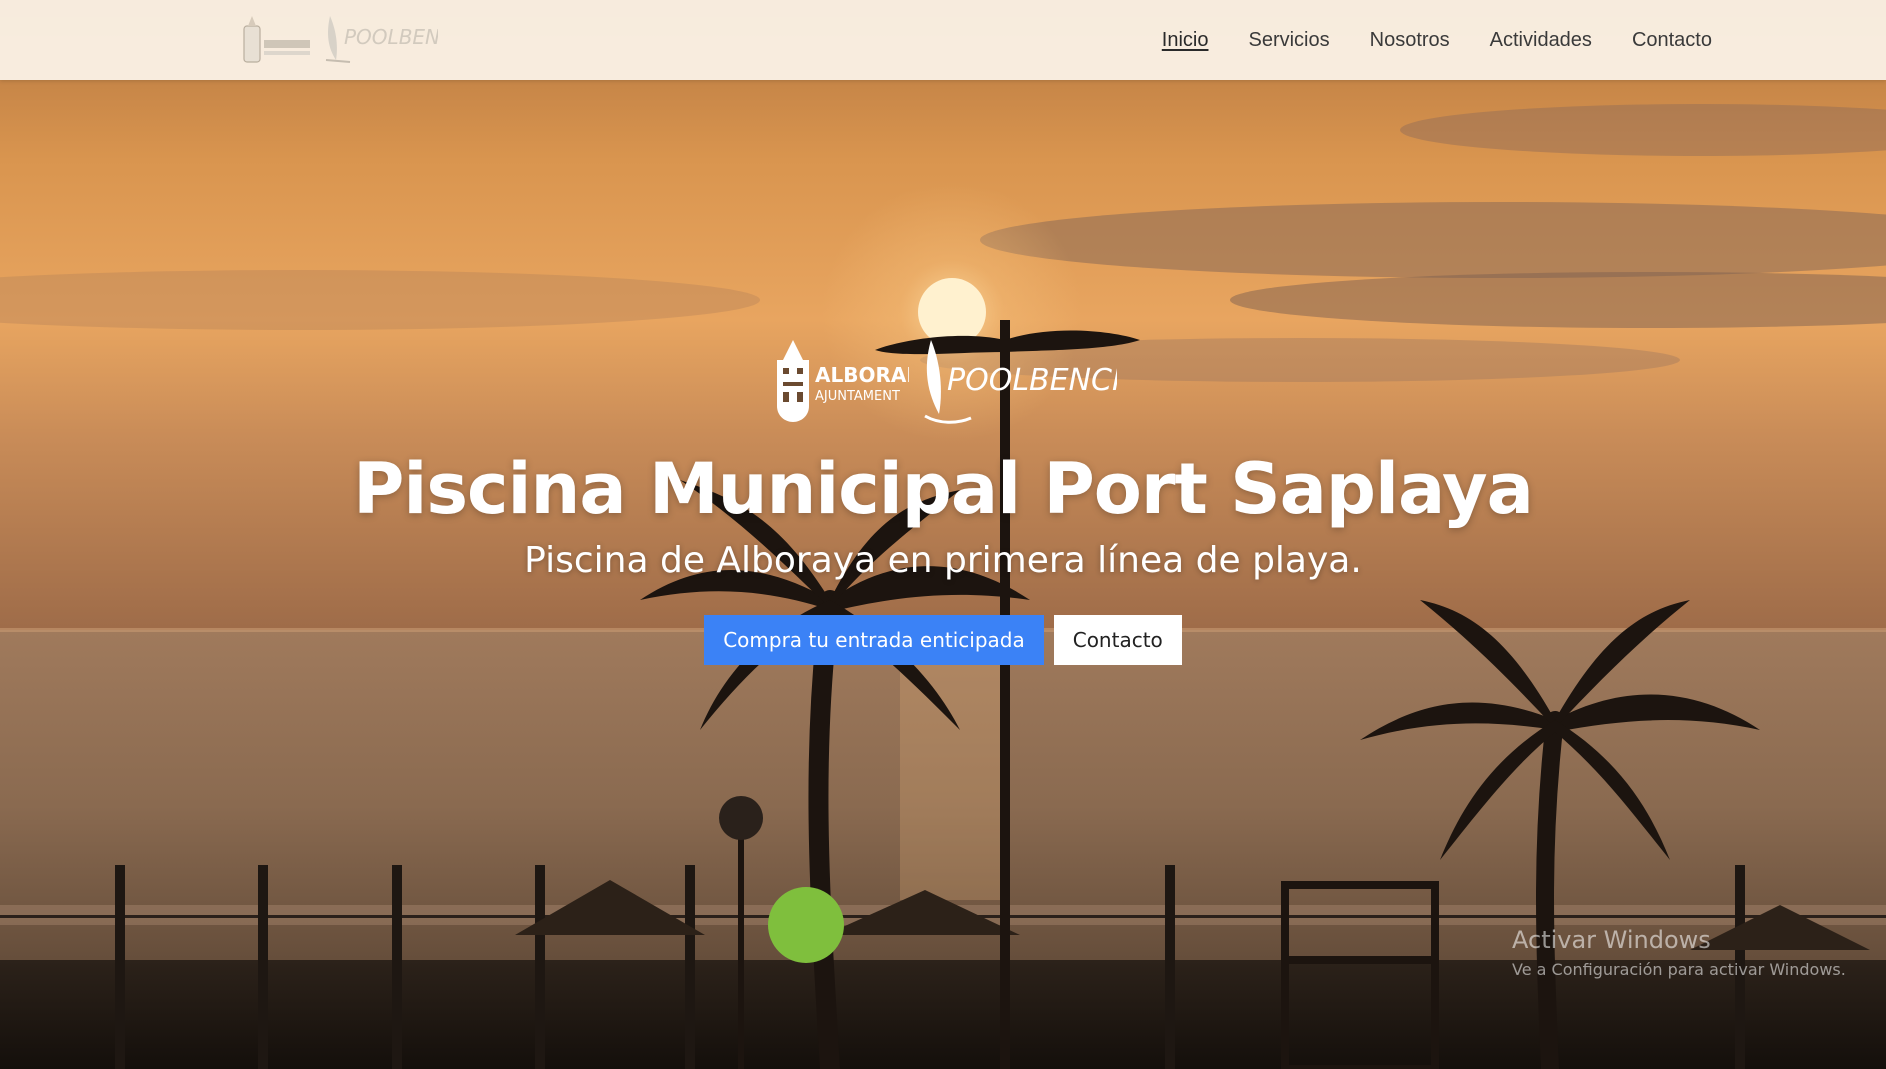 The image size is (1886, 1069). I want to click on alboraia-crest-icon: ALBORAIA AJUNTAMENT, so click(843, 381).